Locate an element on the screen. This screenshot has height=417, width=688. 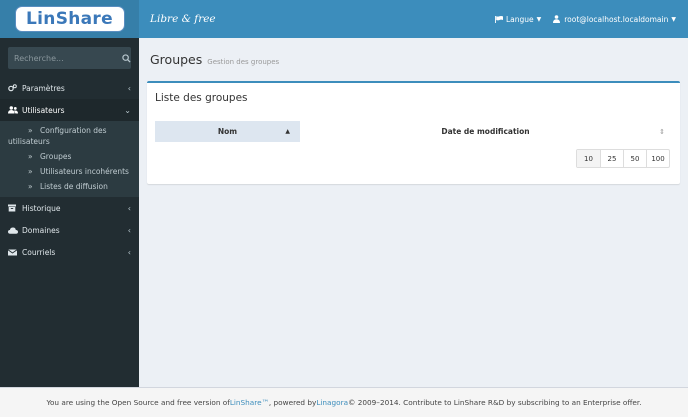
tagline: Libre & free is located at coordinates (183, 19).